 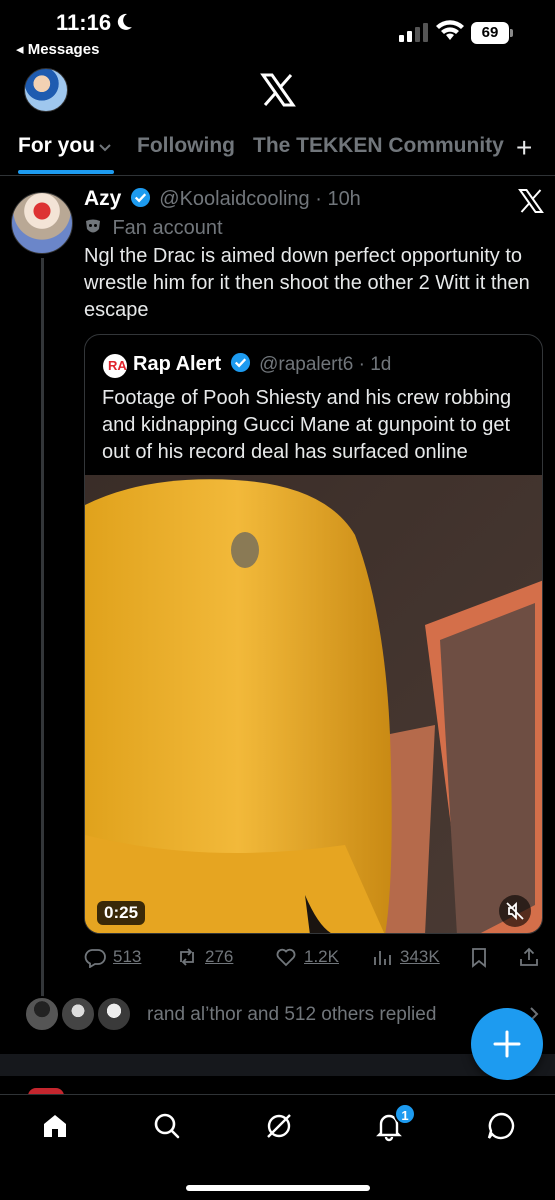 I want to click on replies-summary: rand al’thor and 512 others replied, so click(x=284, y=1016).